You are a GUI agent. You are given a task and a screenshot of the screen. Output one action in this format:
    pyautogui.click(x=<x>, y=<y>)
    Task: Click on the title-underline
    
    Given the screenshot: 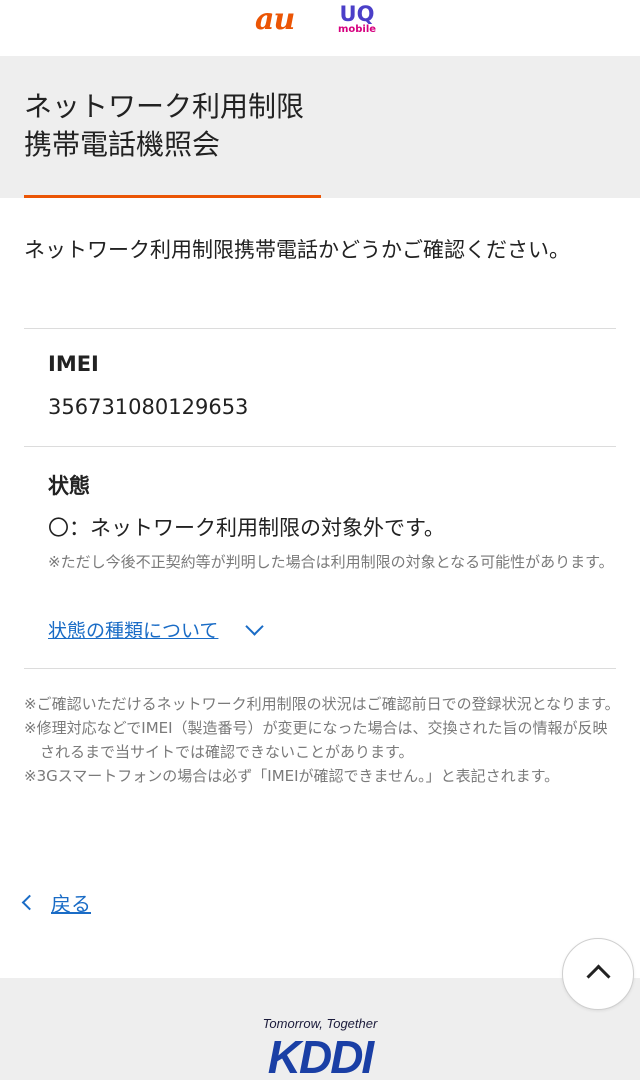 What is the action you would take?
    pyautogui.click(x=172, y=196)
    